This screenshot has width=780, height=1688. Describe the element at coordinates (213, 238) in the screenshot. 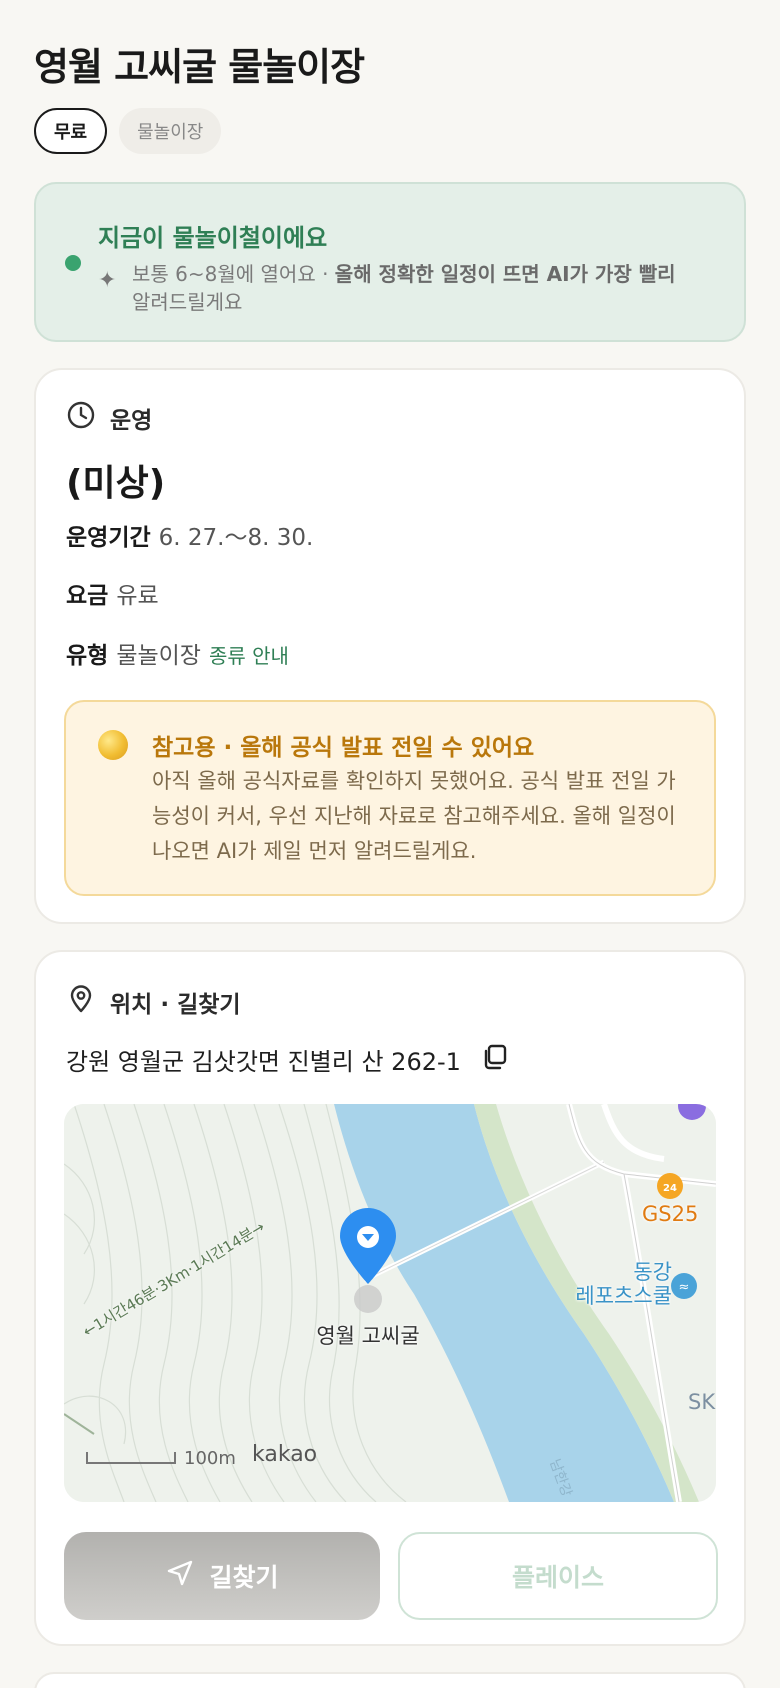

I see `season-heading: 지금이 물놀이철이에요` at that location.